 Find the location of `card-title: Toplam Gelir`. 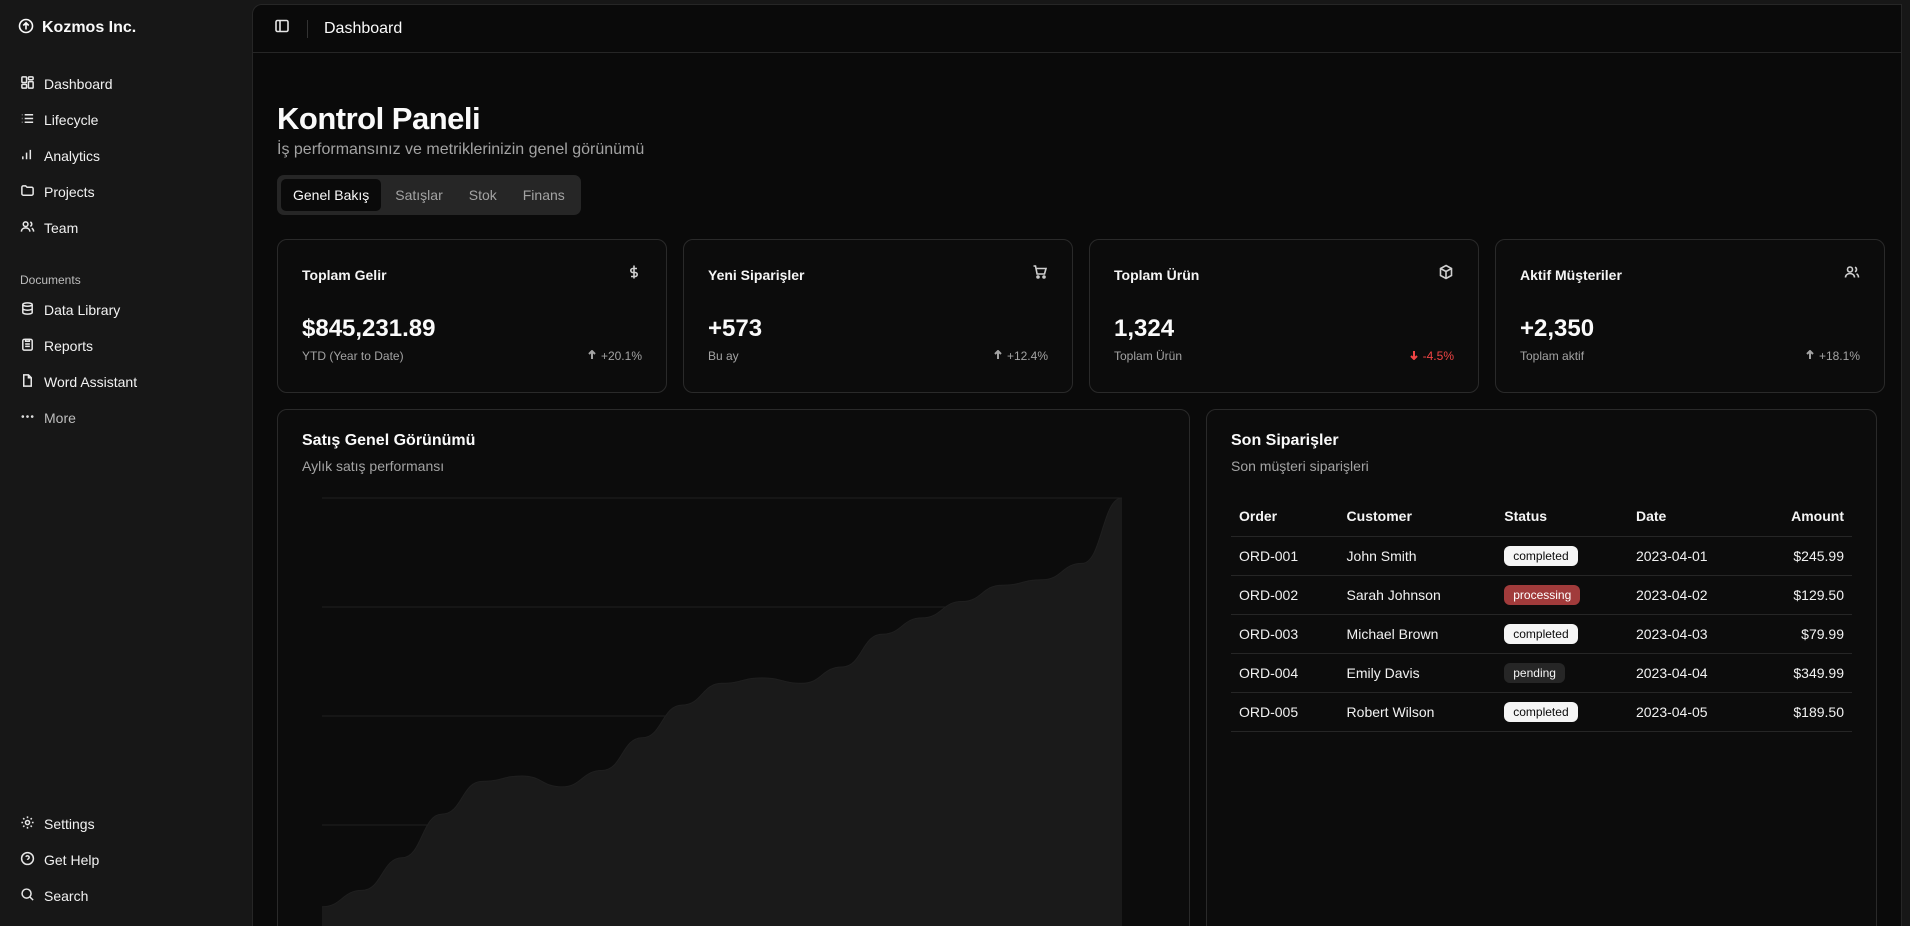

card-title: Toplam Gelir is located at coordinates (344, 274).